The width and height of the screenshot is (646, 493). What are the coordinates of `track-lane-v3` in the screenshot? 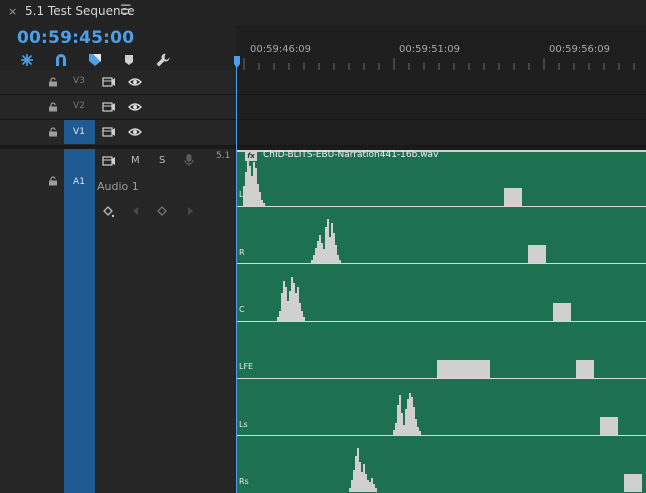 It's located at (441, 82).